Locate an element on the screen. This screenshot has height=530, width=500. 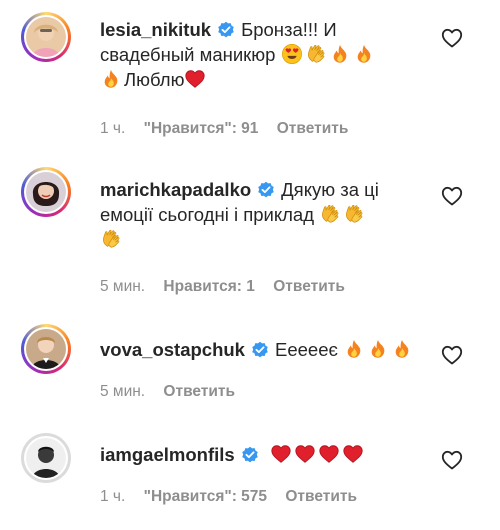
comment-meta: 5 мин. Нравится: 1 Ответить is located at coordinates (229, 287).